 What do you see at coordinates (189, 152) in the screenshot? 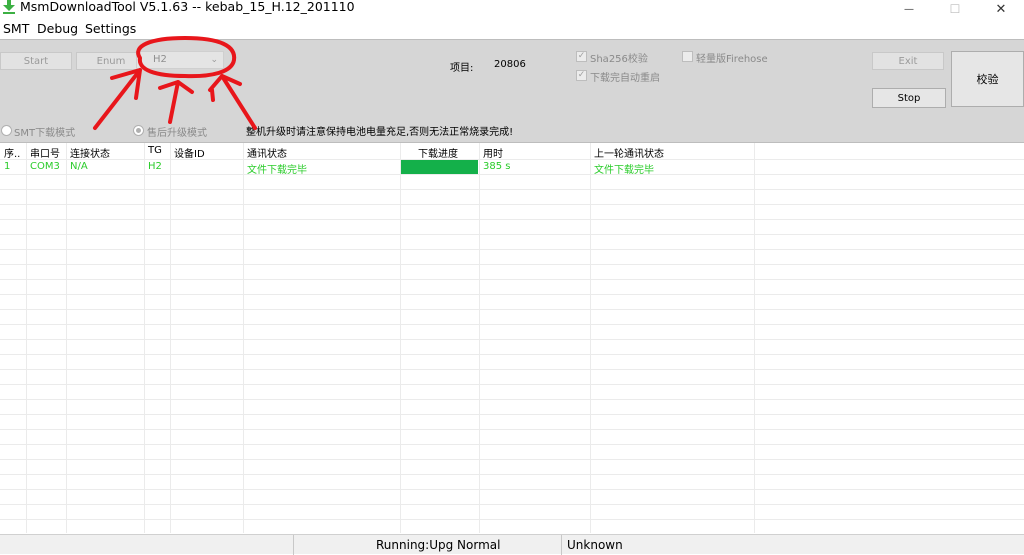
I see `header-device-id: 设备ID` at bounding box center [189, 152].